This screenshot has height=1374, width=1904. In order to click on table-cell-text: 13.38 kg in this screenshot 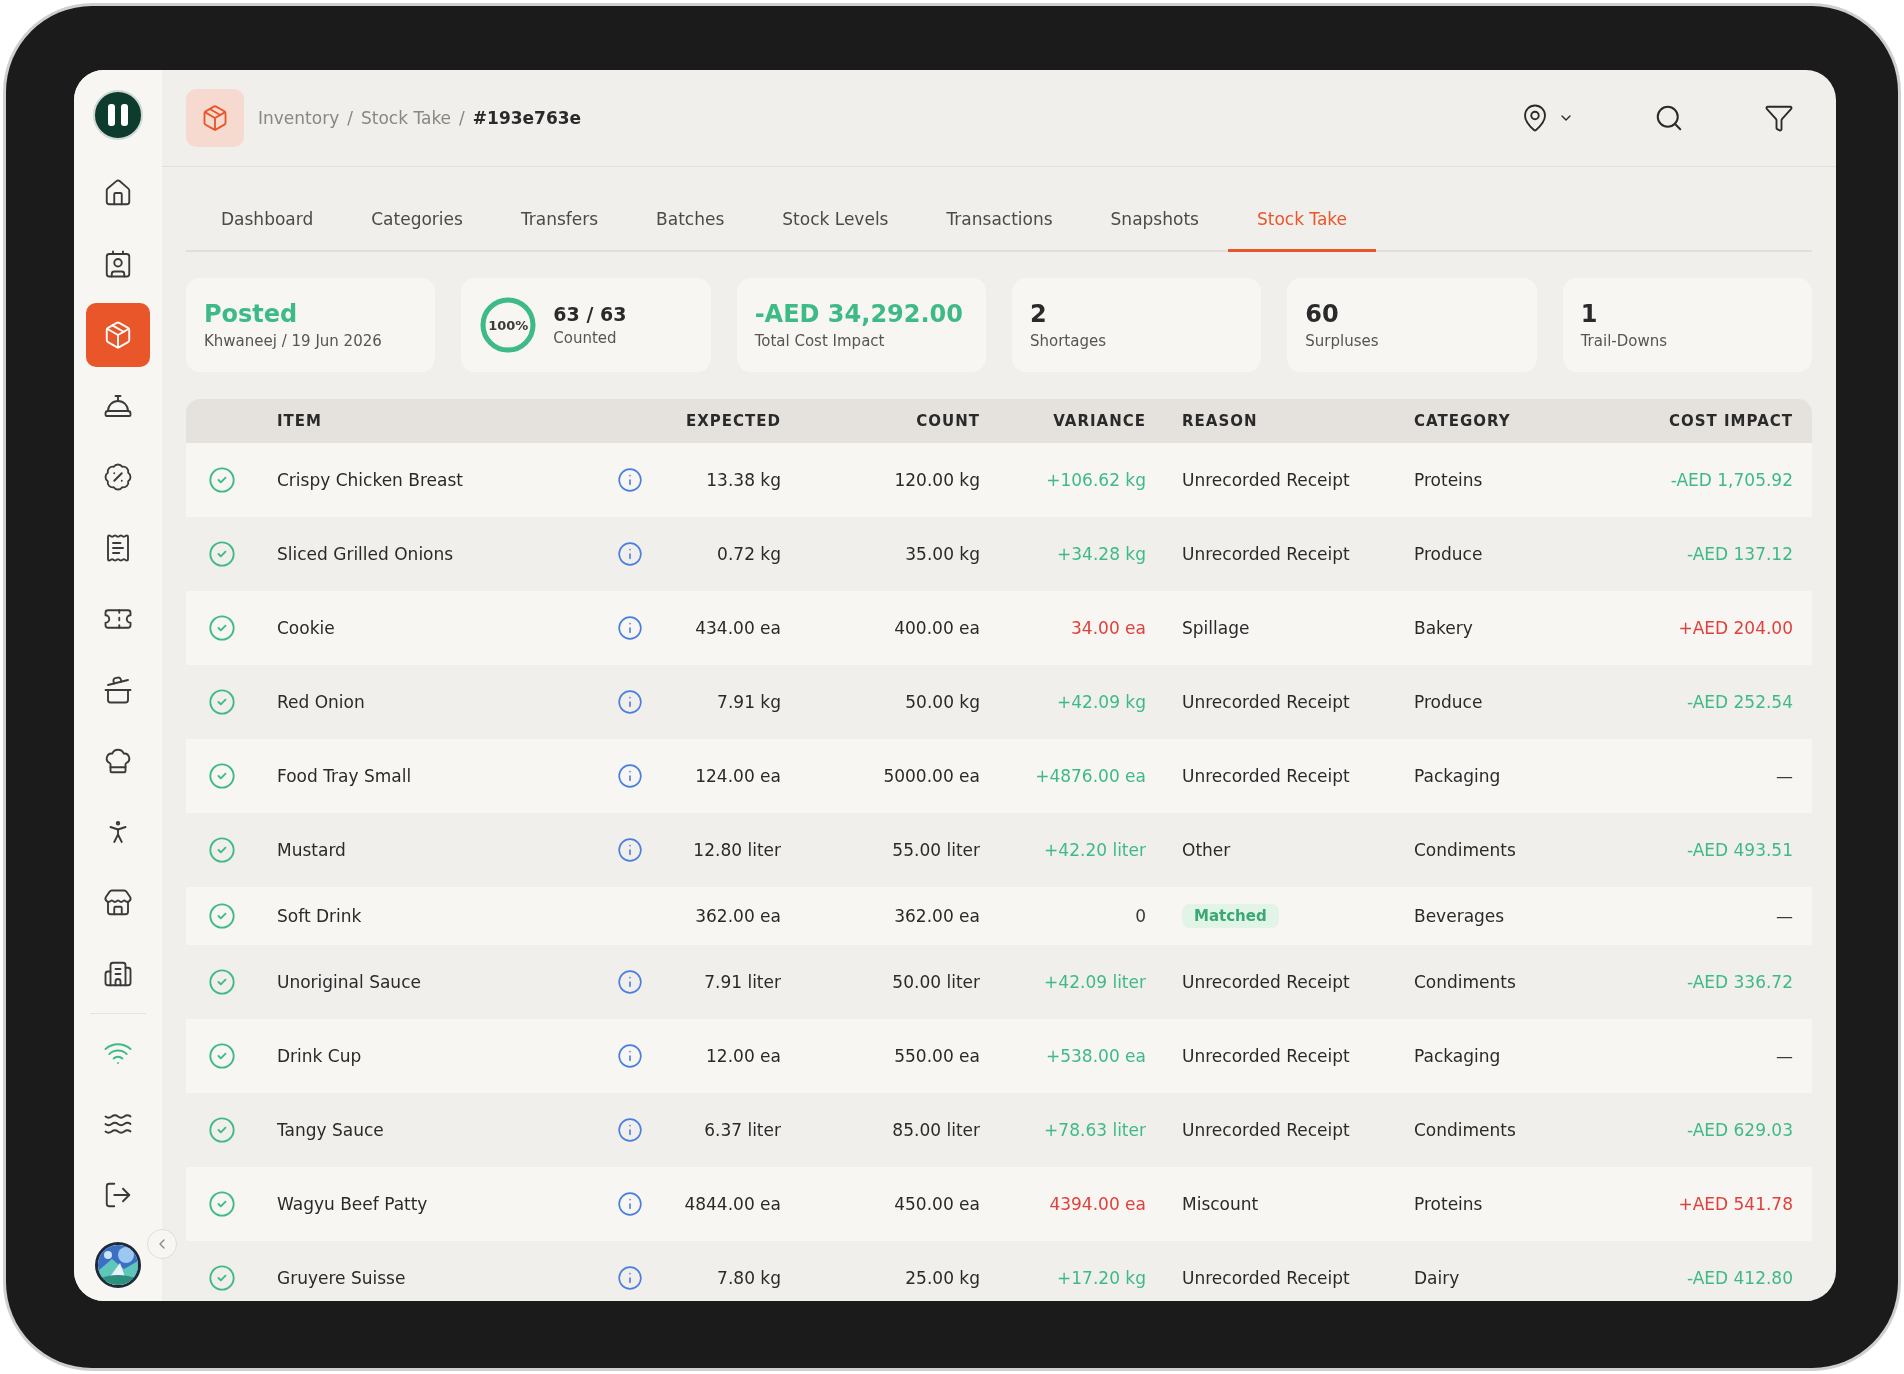, I will do `click(743, 480)`.